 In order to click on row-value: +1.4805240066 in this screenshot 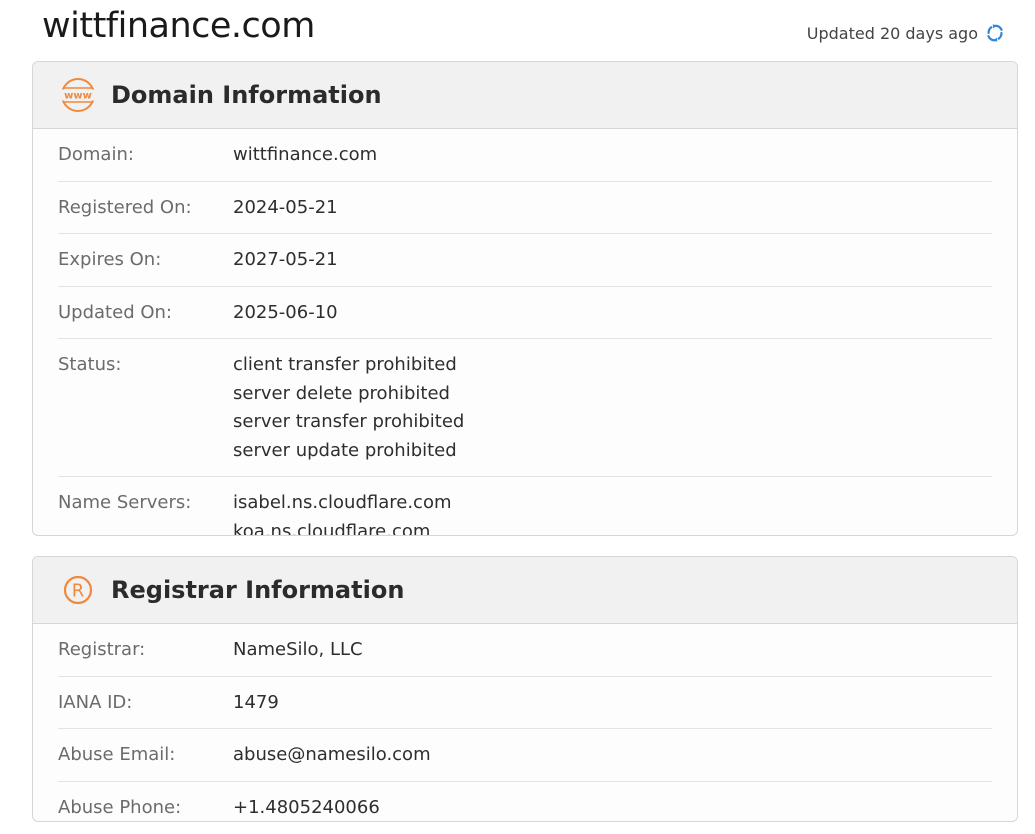, I will do `click(306, 808)`.